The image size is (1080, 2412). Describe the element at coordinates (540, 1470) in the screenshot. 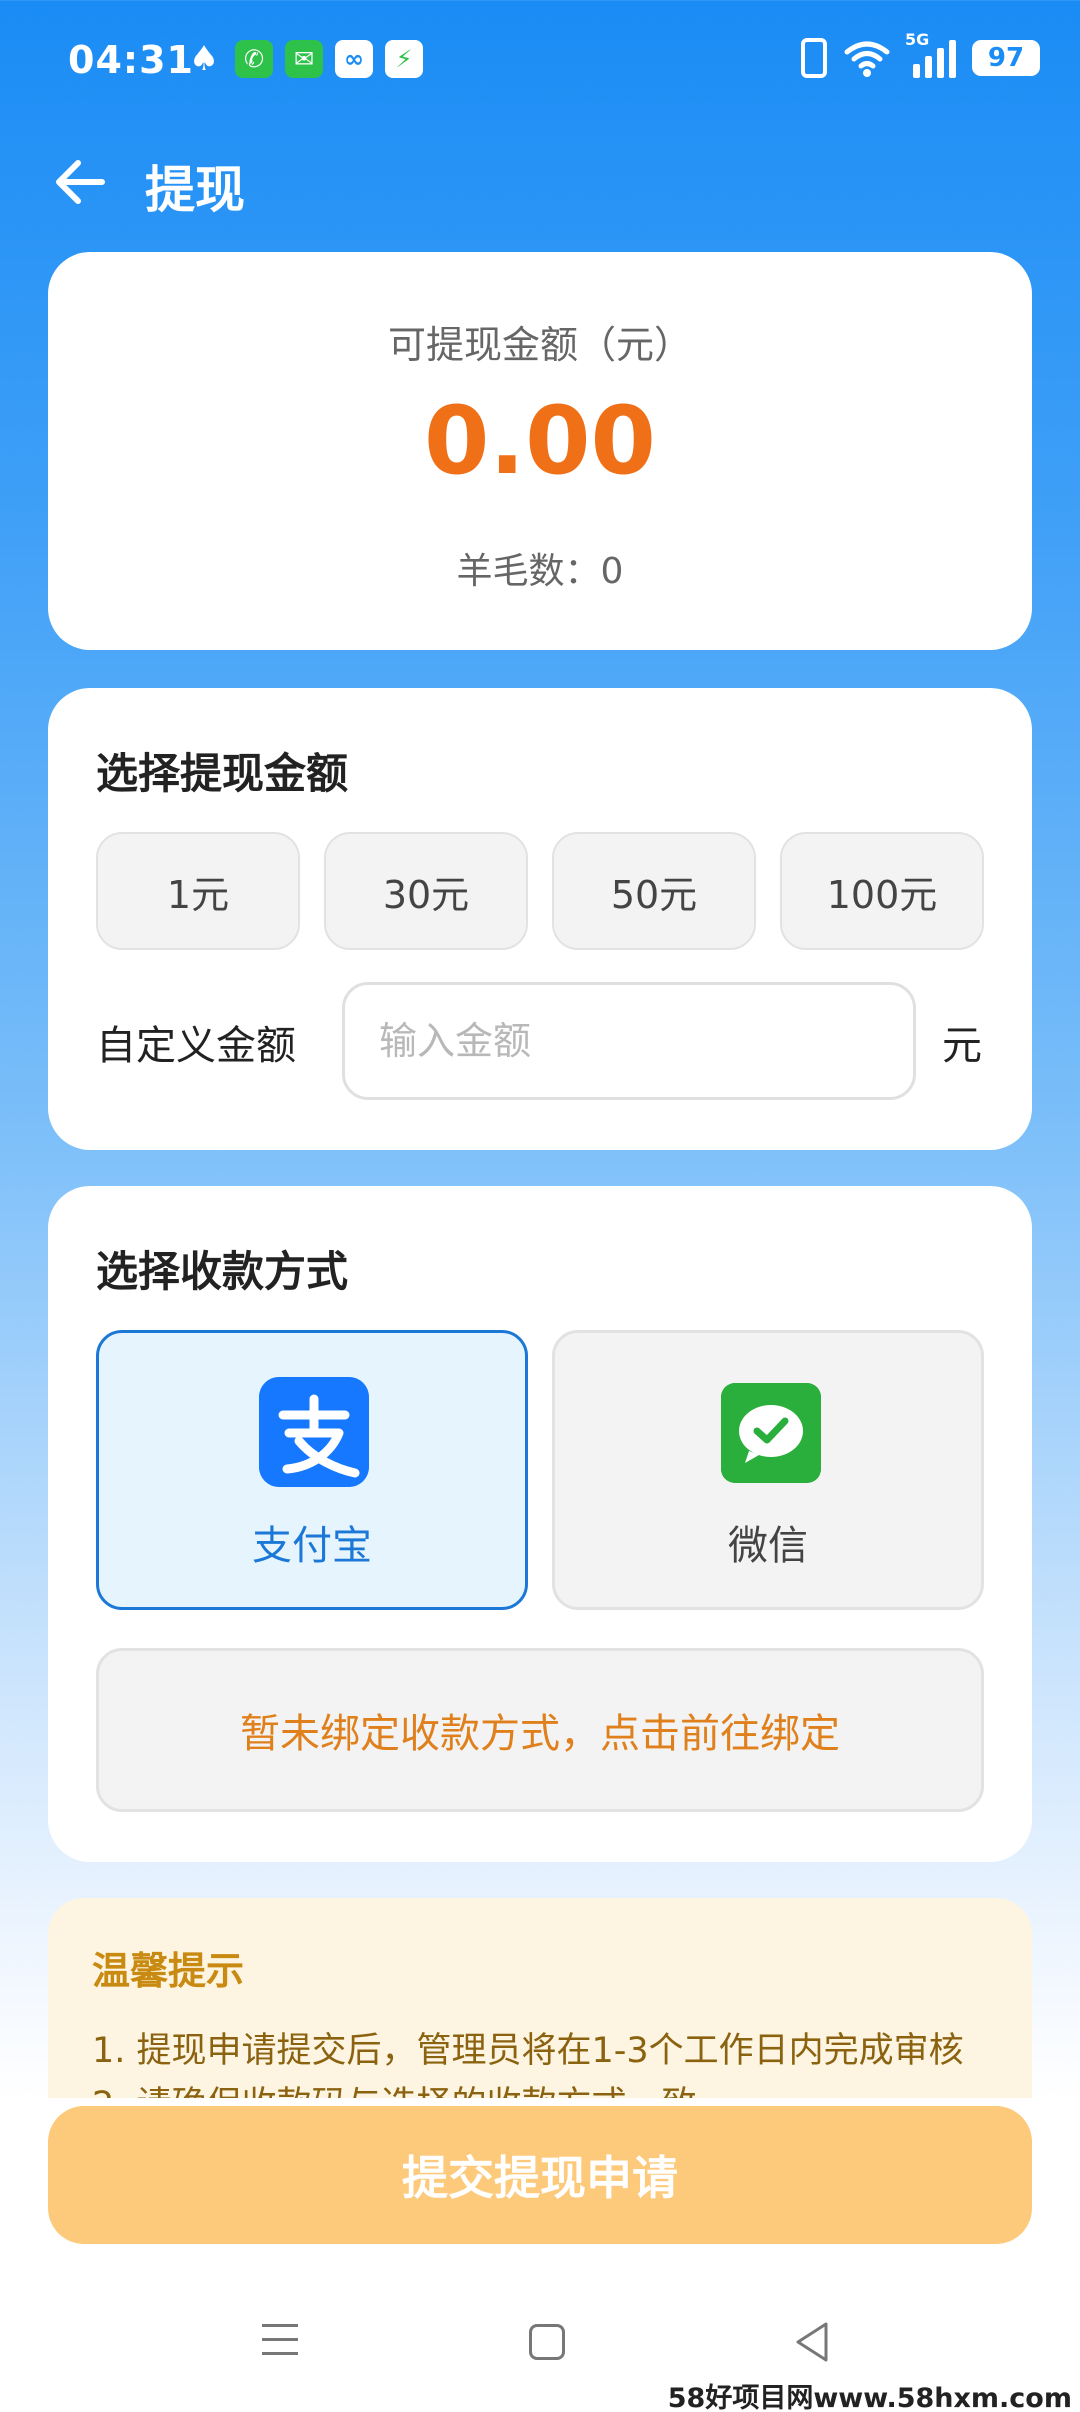

I see `payment-options: 支付宝 微信` at that location.